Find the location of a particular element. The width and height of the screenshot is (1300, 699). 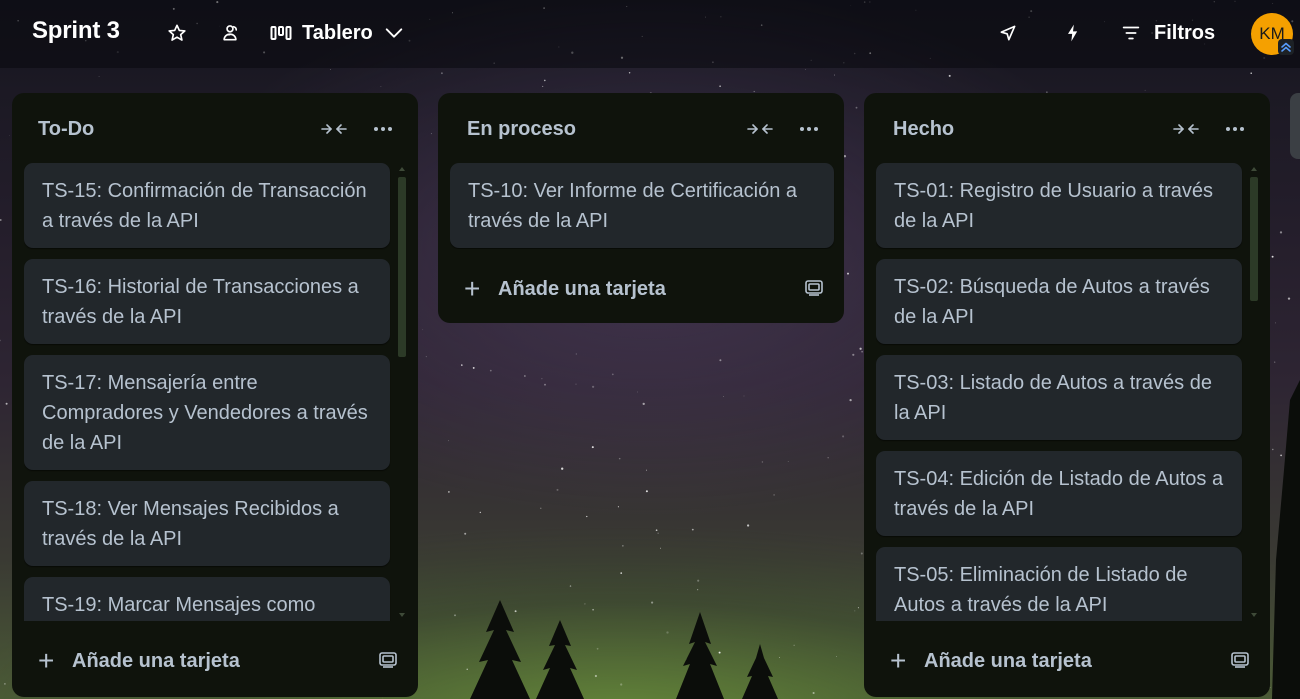

card: TS-19: Marcar Mensajes como is located at coordinates (207, 599).